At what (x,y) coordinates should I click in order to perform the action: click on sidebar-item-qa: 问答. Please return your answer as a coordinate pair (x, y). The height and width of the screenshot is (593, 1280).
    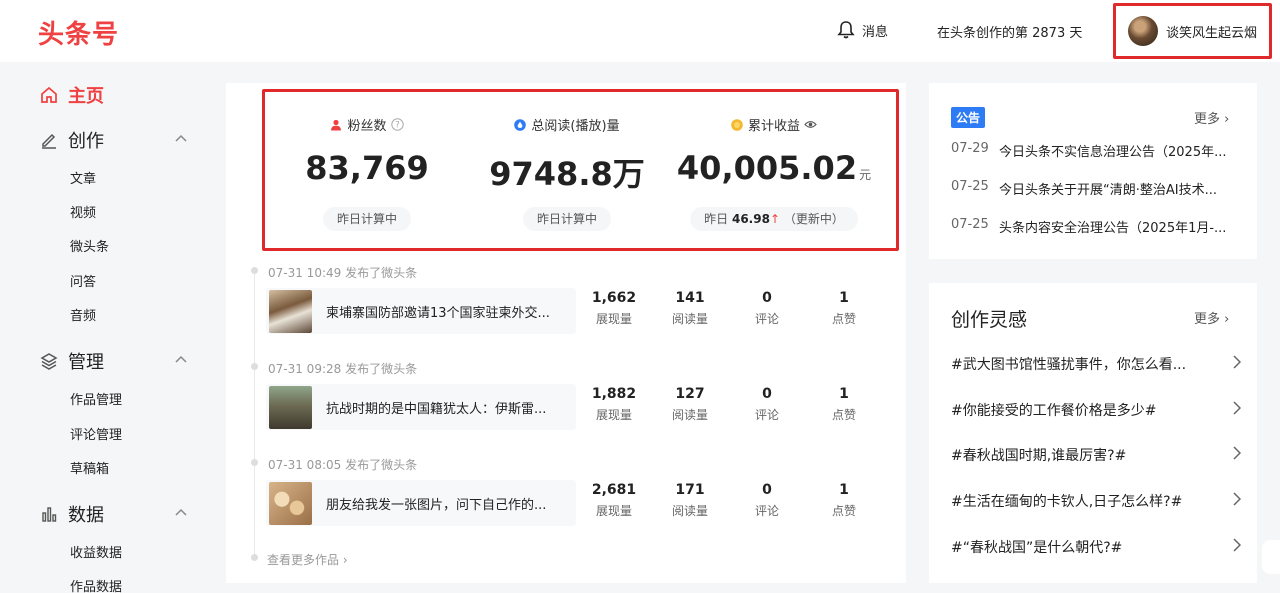
    Looking at the image, I should click on (83, 280).